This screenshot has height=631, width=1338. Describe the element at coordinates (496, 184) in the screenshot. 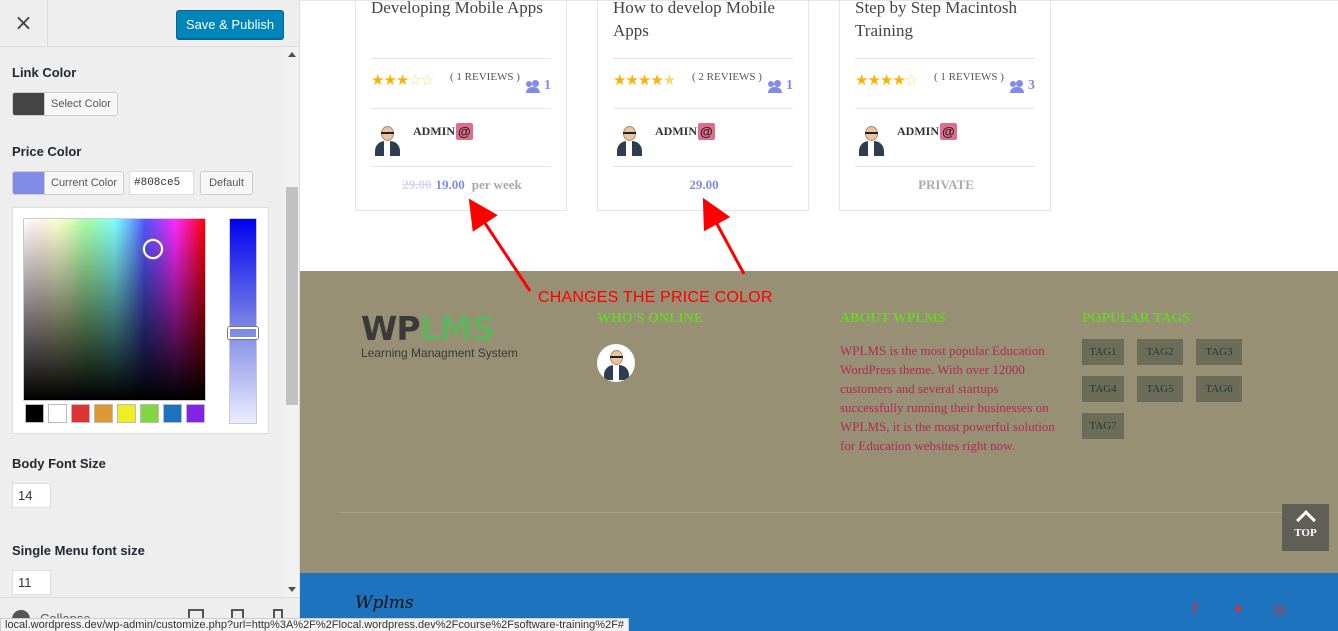

I see `price-period: per week` at that location.